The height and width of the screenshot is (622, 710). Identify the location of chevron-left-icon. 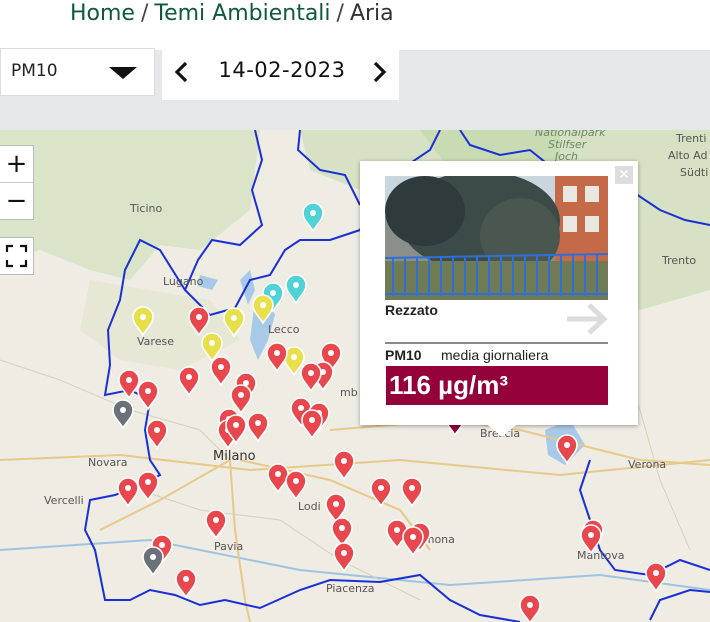
(182, 72).